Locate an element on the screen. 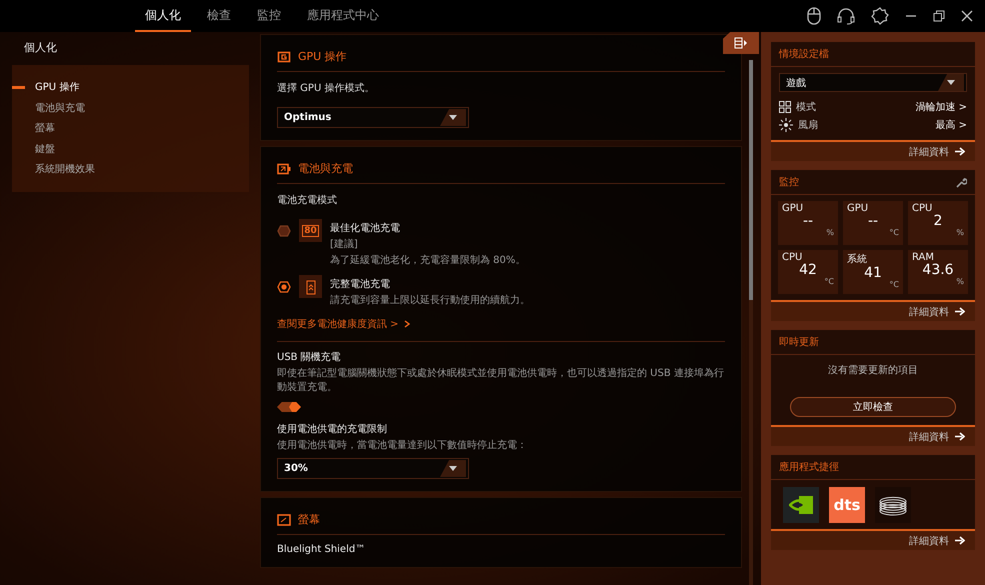  option-description: 為了延緩電池老化，充電容量限制為 80%。 is located at coordinates (428, 260).